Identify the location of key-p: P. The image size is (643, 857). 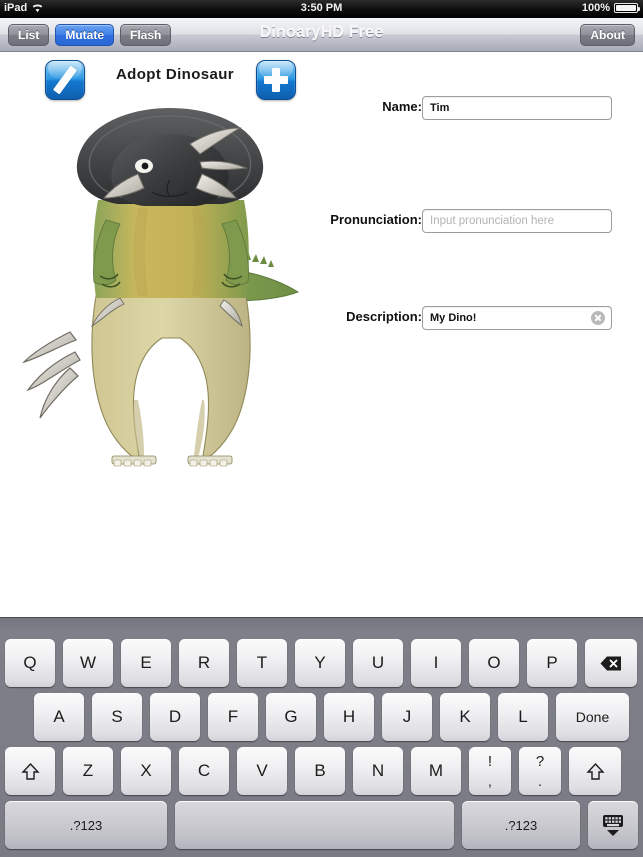
(552, 663).